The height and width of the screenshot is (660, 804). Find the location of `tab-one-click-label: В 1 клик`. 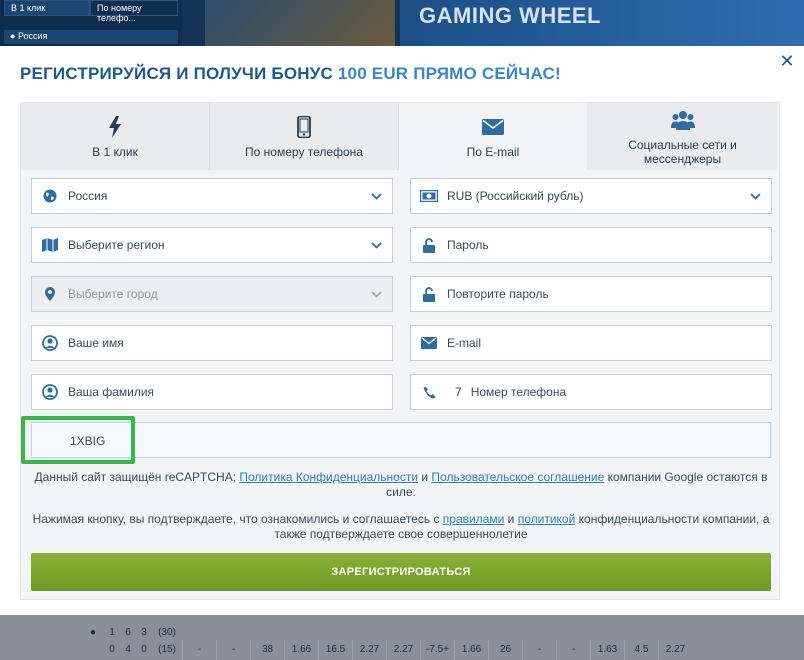

tab-one-click-label: В 1 клик is located at coordinates (115, 151).